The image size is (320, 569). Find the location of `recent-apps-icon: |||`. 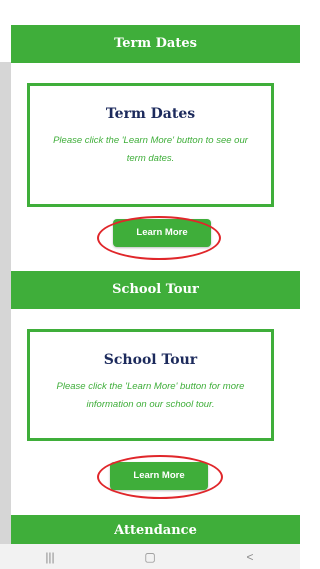

recent-apps-icon: ||| is located at coordinates (50, 557).